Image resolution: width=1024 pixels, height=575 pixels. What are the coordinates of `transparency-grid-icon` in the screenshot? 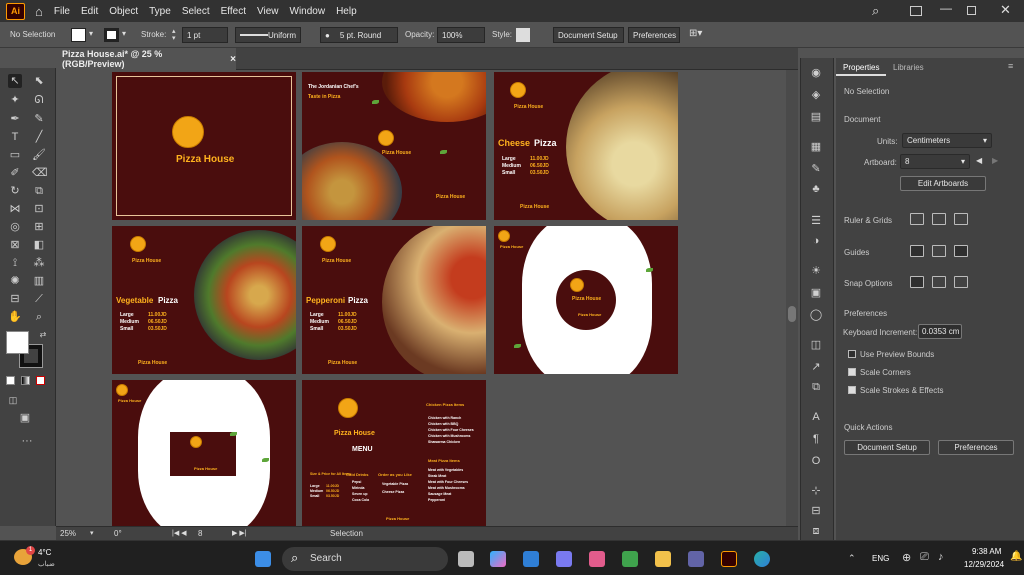 It's located at (961, 219).